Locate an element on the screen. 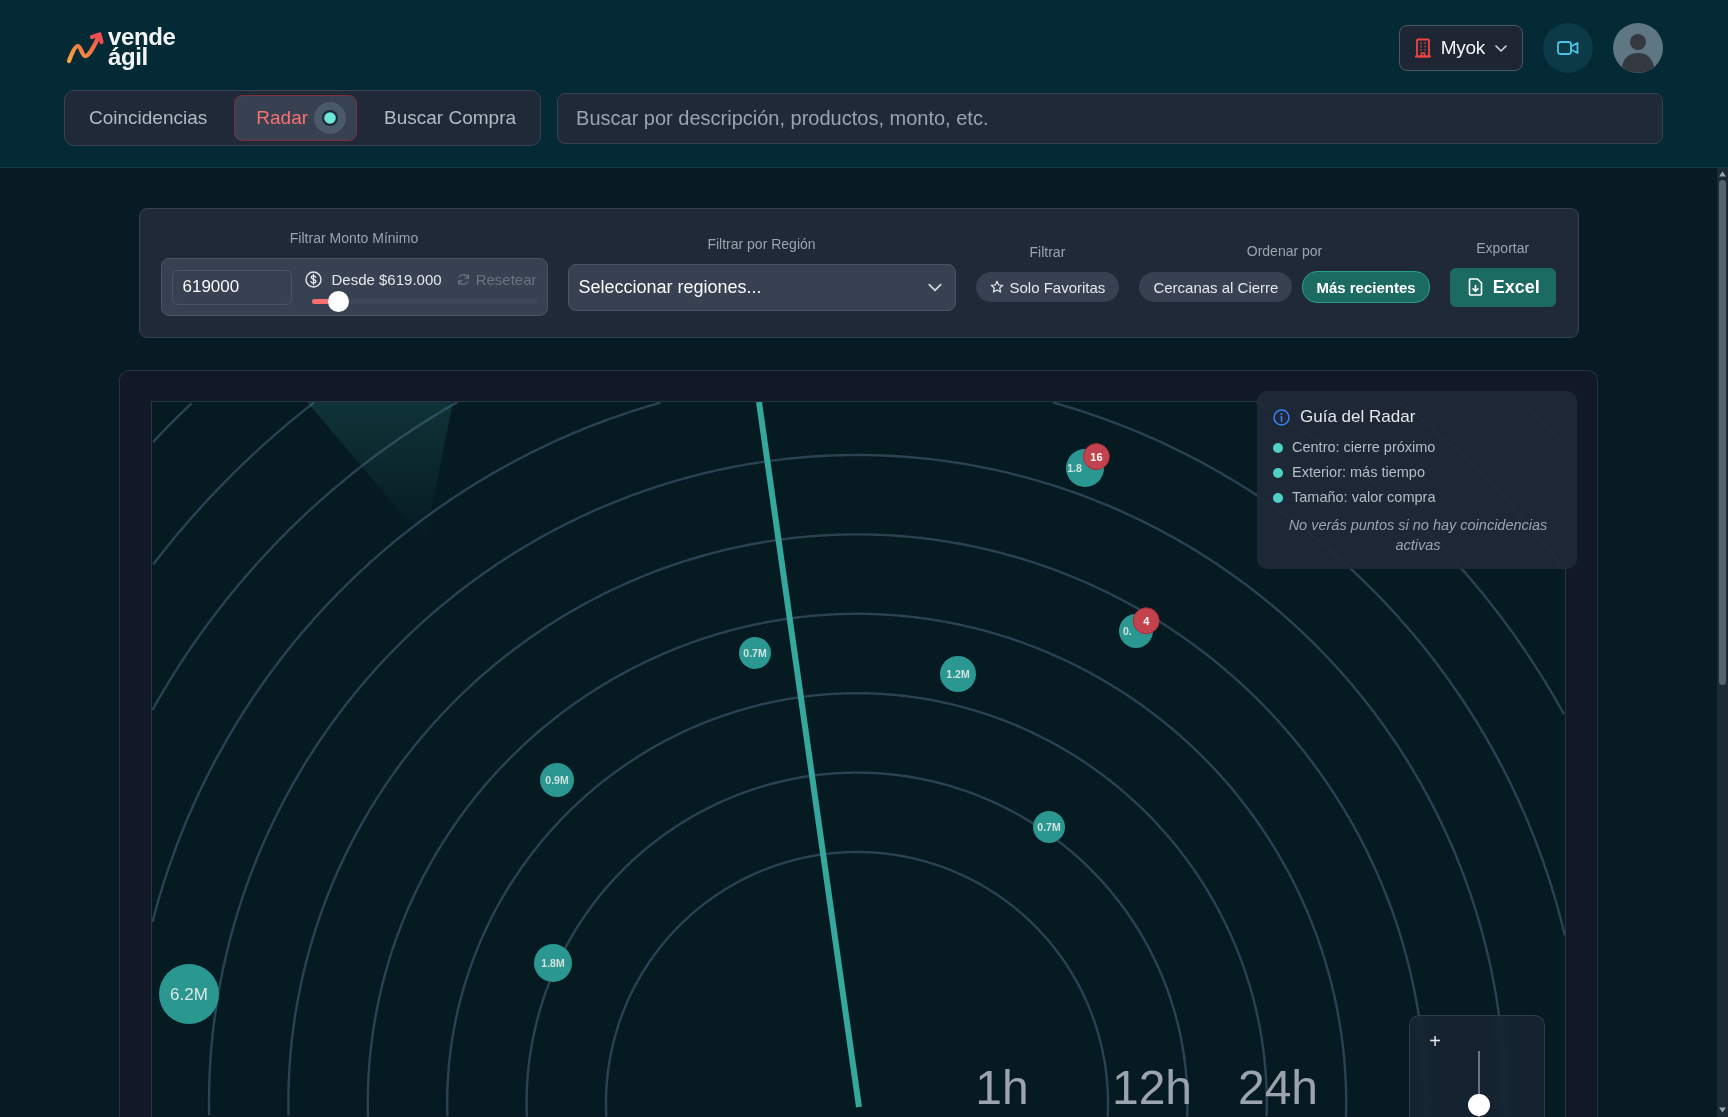 The height and width of the screenshot is (1117, 1728). info-icon is located at coordinates (1281, 417).